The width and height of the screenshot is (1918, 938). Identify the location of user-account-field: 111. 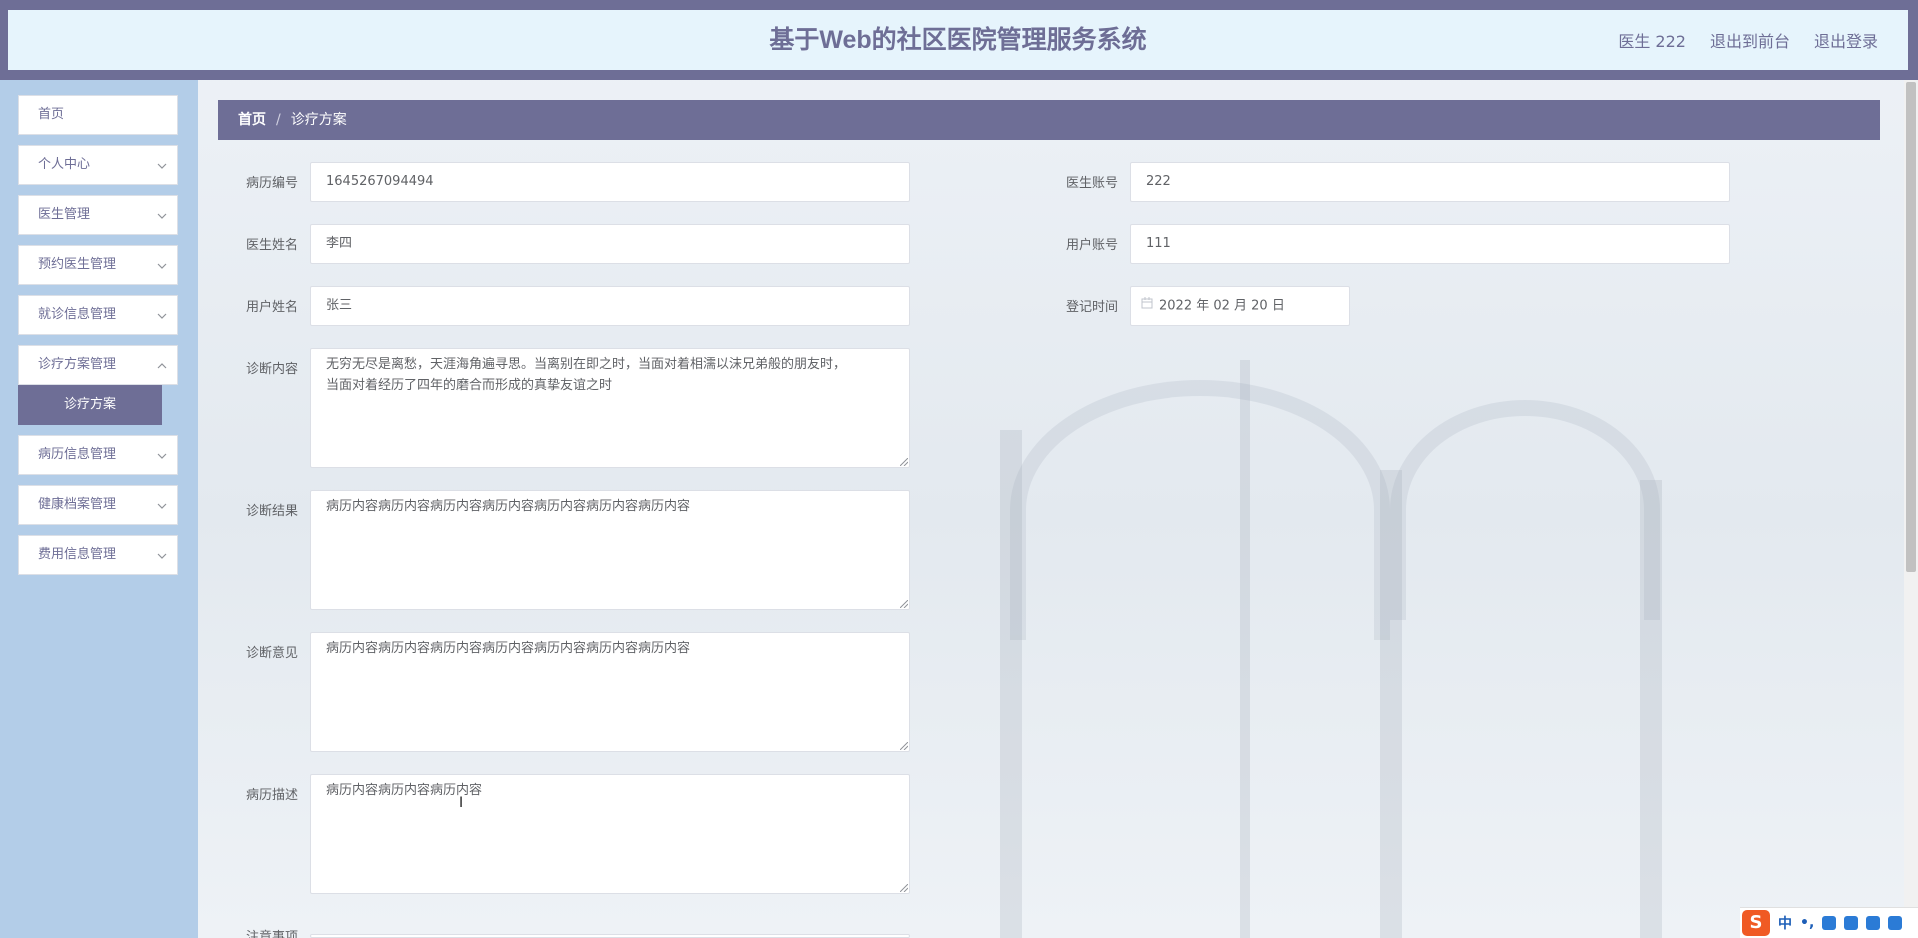
(1430, 244).